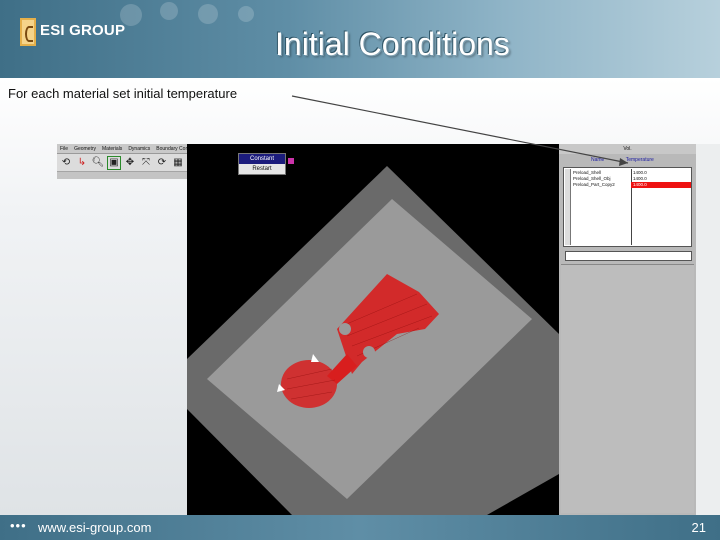 The height and width of the screenshot is (540, 720). What do you see at coordinates (698, 527) in the screenshot?
I see `page-number: 21` at bounding box center [698, 527].